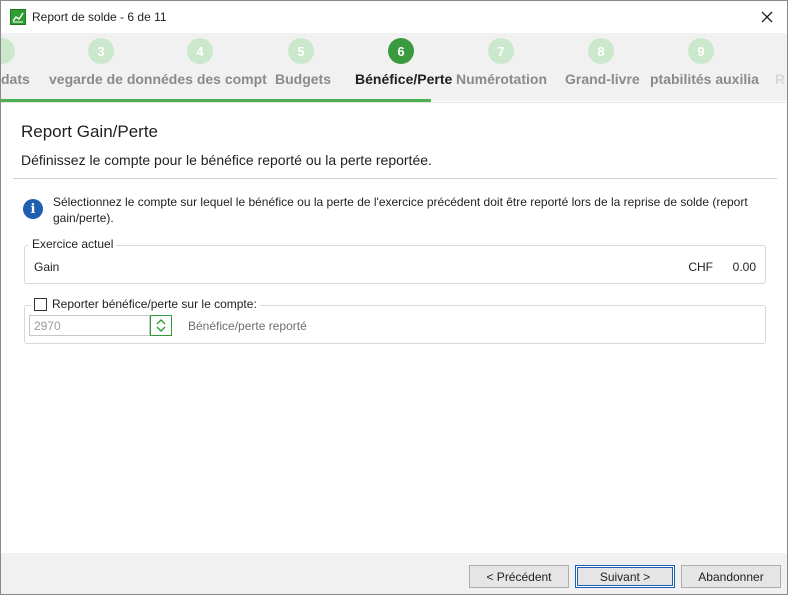  I want to click on close-icon, so click(767, 17).